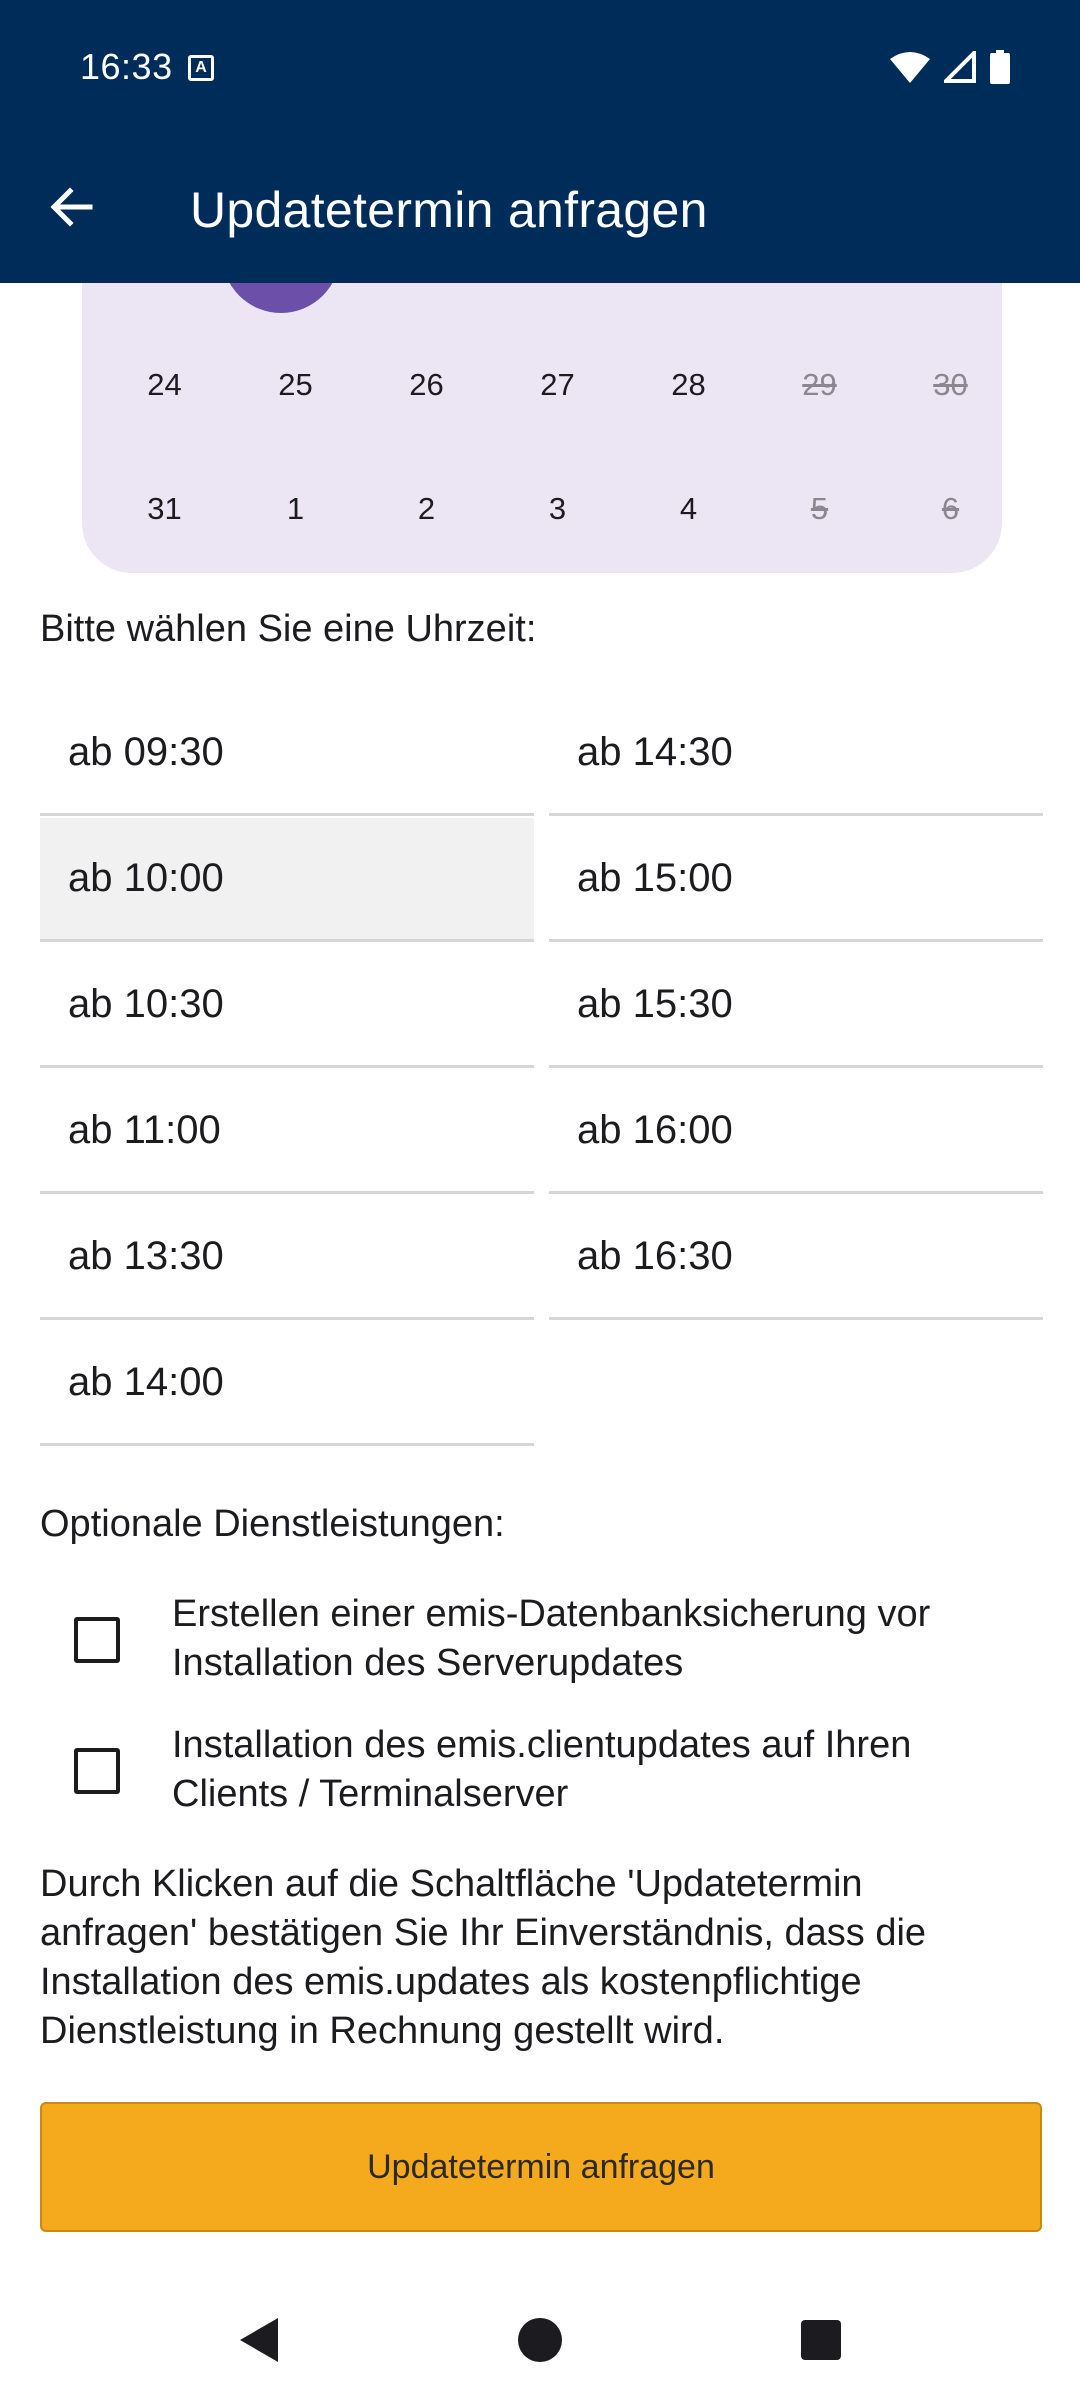 The width and height of the screenshot is (1080, 2400). I want to click on time-slot-1500: ab 15:00, so click(796, 880).